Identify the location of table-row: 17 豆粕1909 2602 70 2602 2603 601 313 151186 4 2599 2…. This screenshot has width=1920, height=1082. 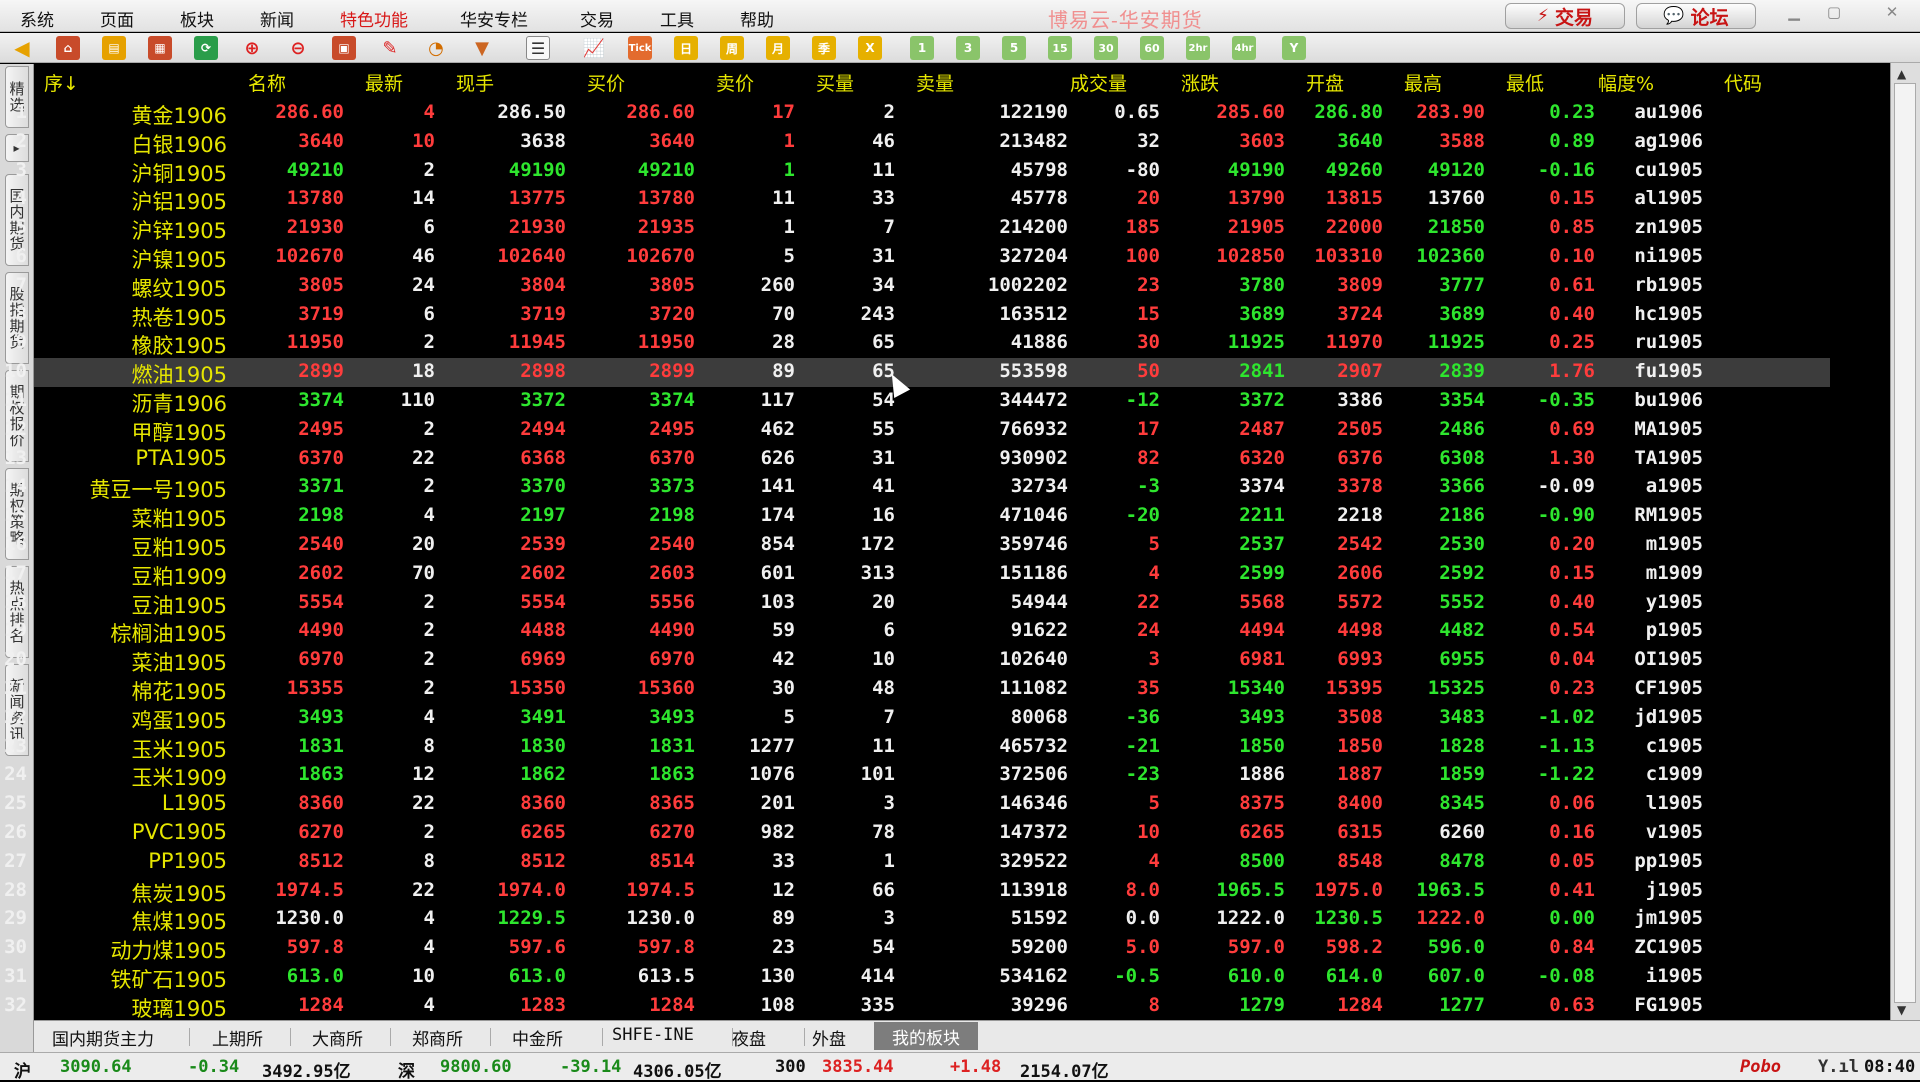
(917, 574).